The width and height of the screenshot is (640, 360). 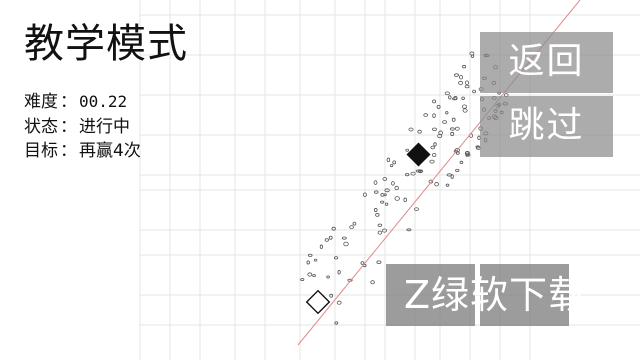 What do you see at coordinates (110, 151) in the screenshot?
I see `stat-goal-value: 再赢4次` at bounding box center [110, 151].